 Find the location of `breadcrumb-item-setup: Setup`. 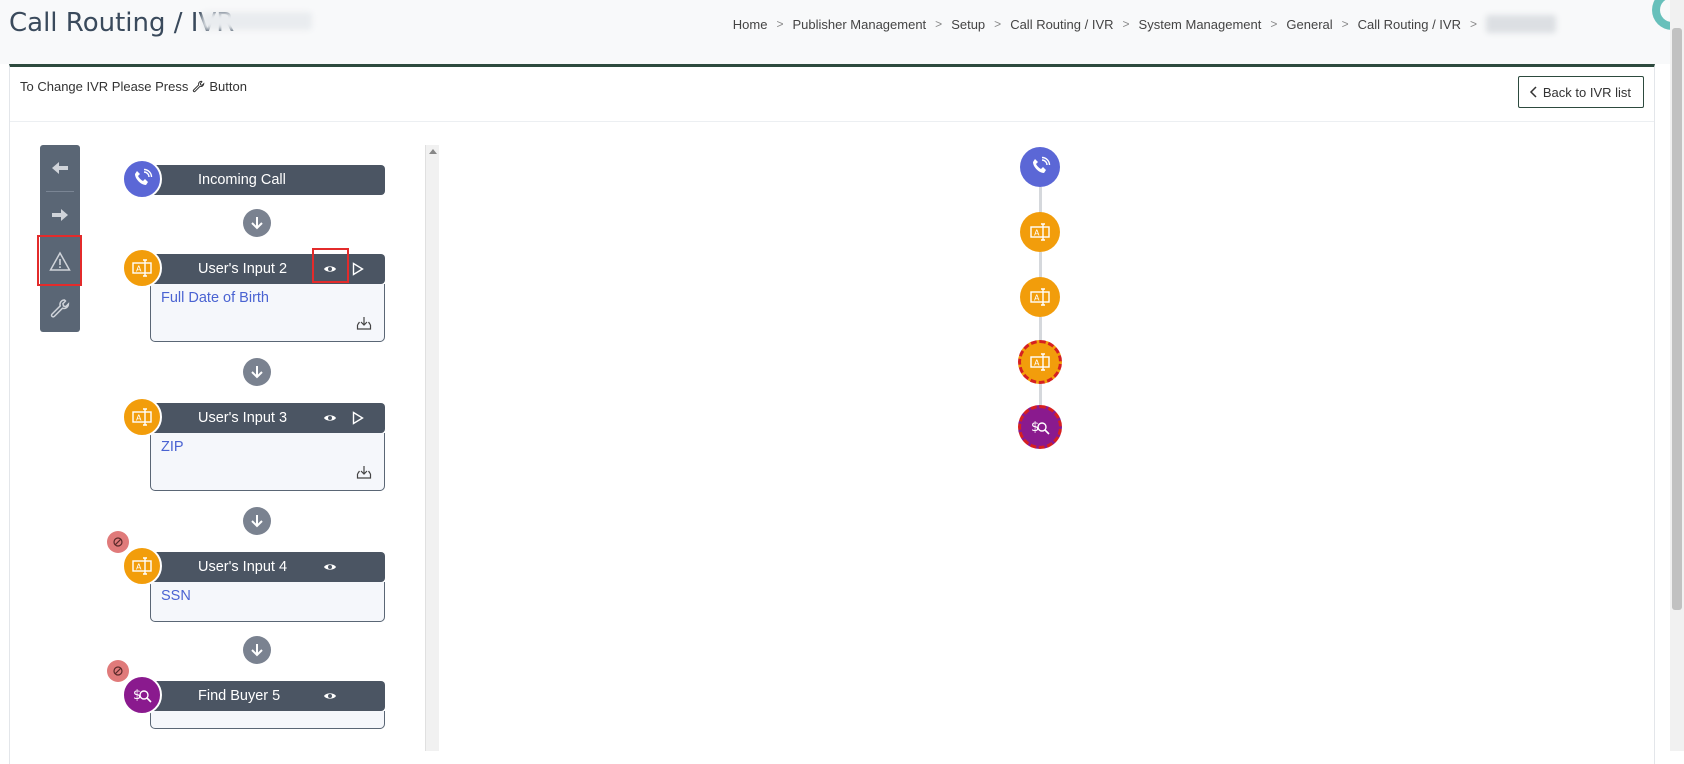

breadcrumb-item-setup: Setup is located at coordinates (968, 24).